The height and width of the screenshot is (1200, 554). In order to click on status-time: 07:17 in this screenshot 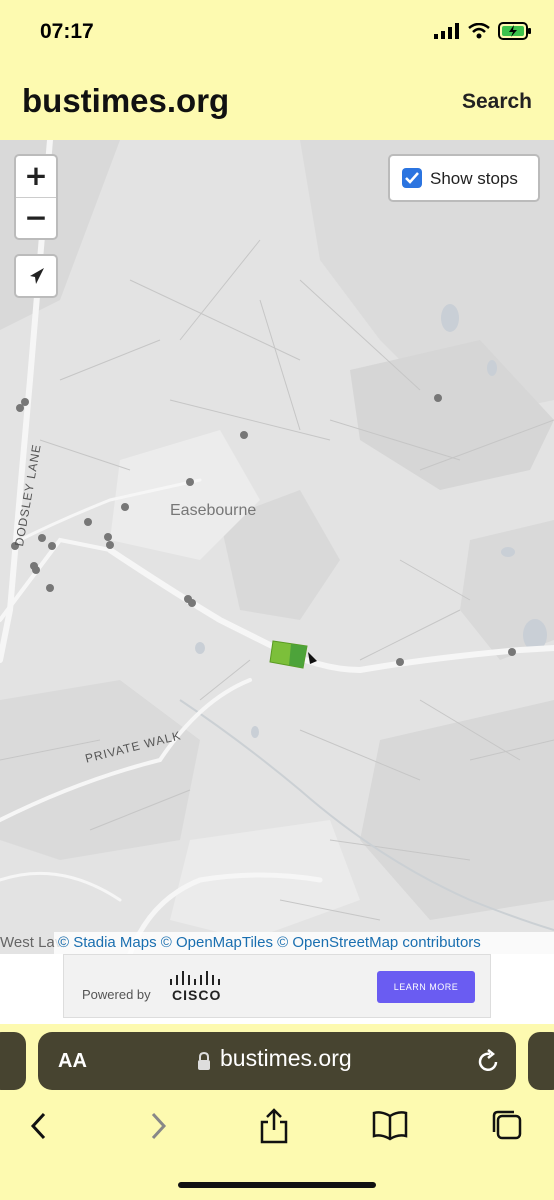, I will do `click(67, 31)`.